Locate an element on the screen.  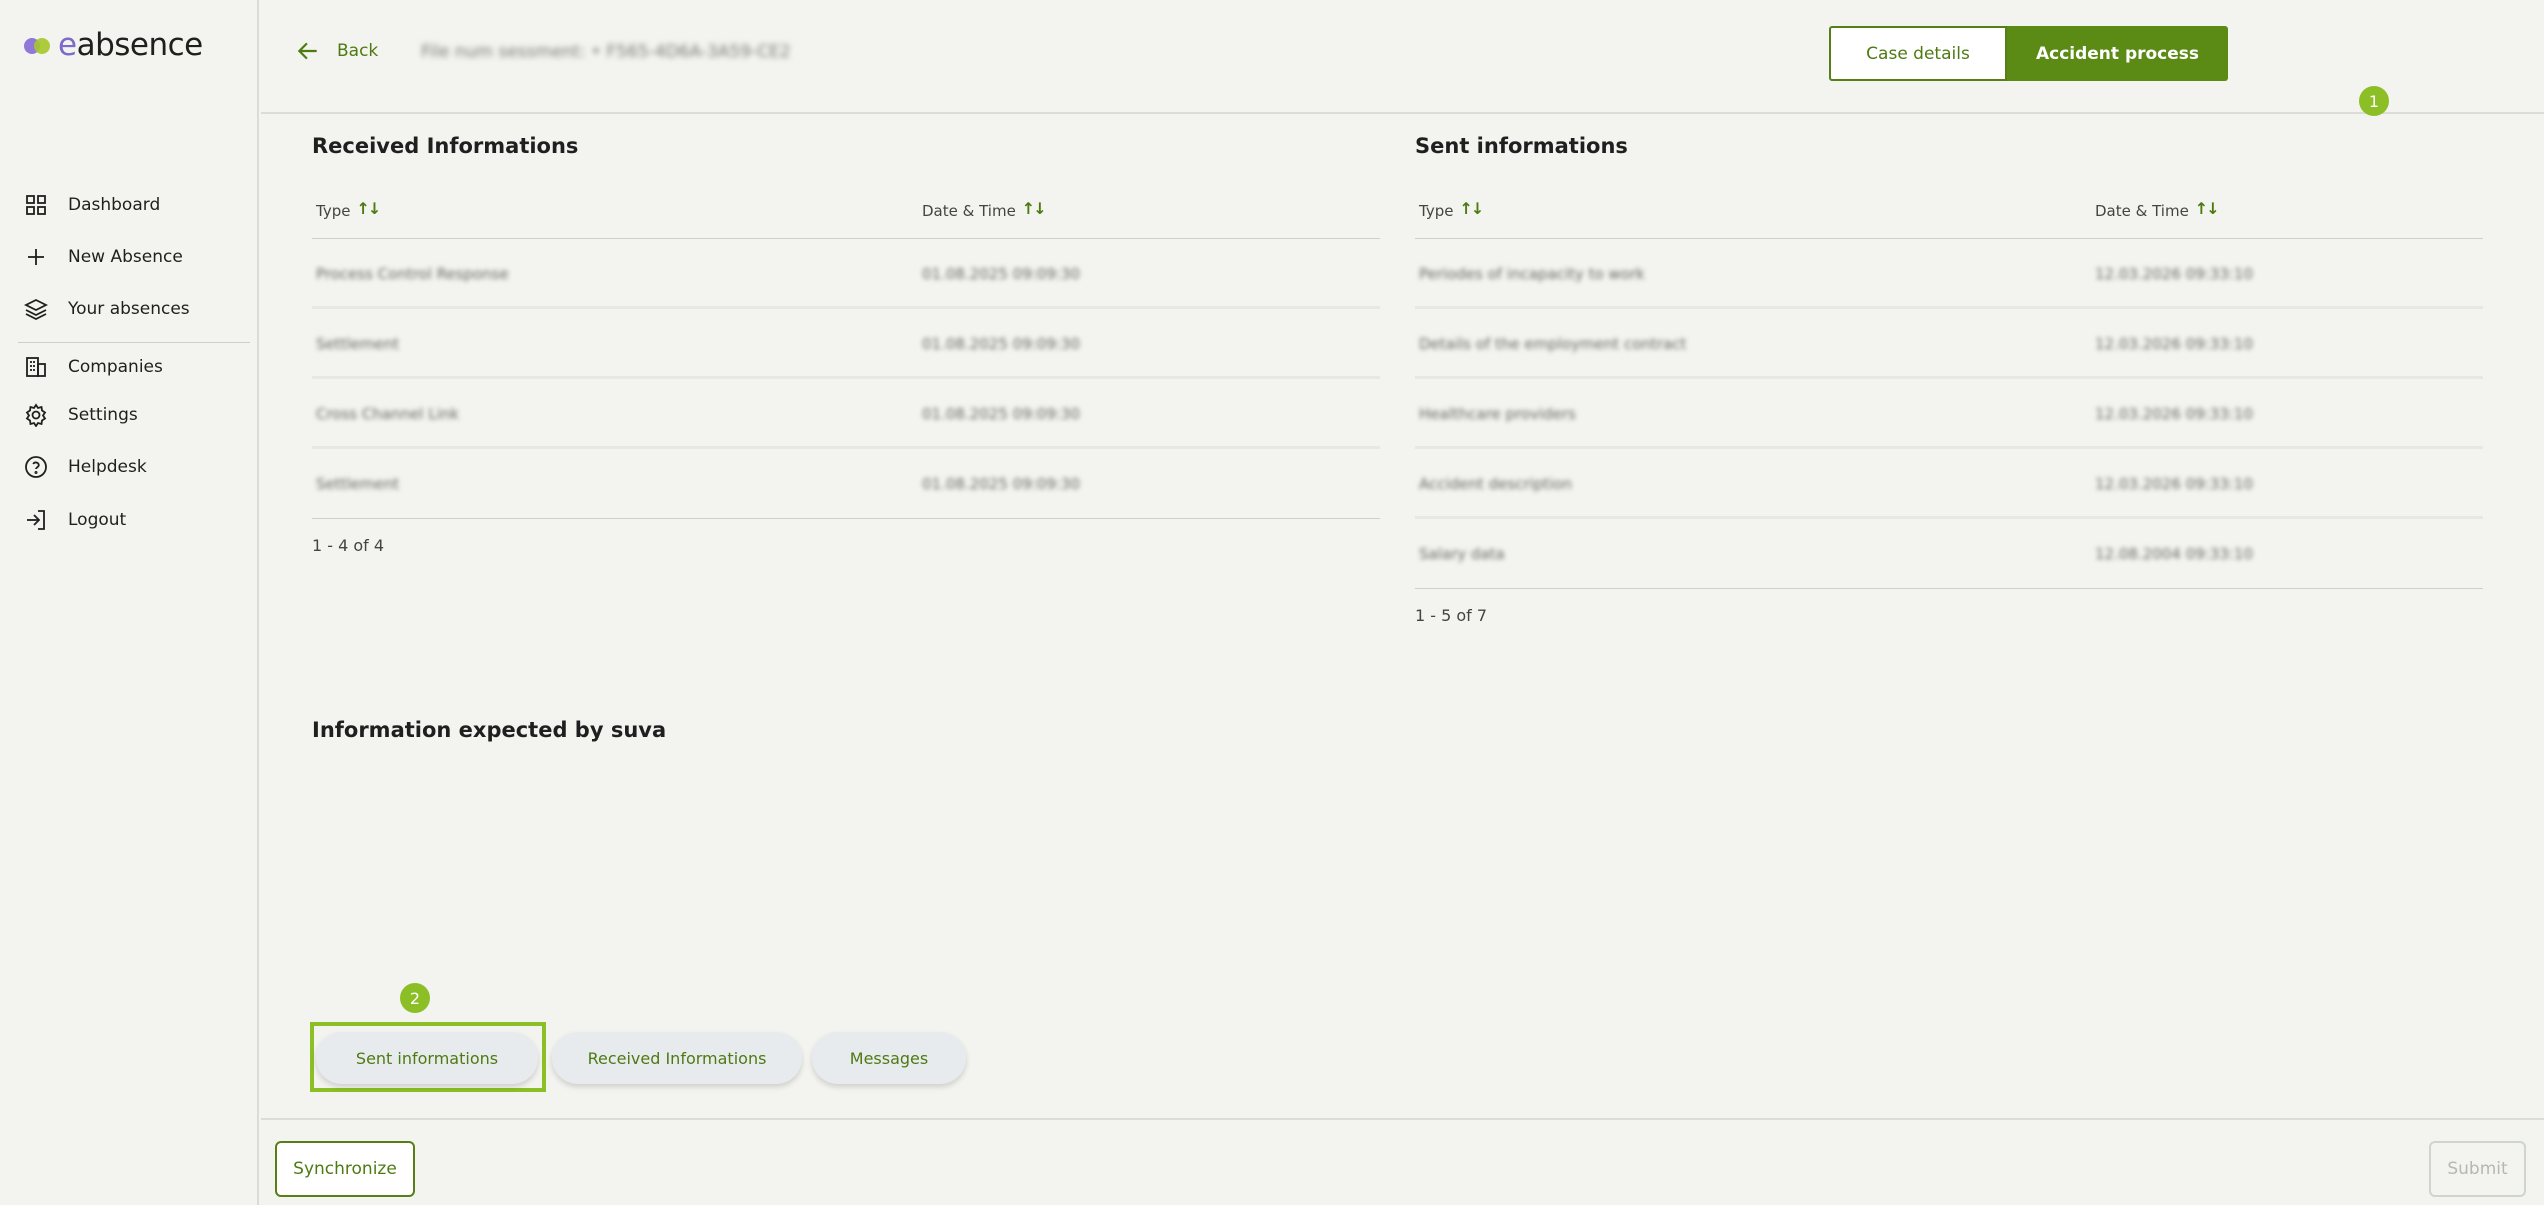
cell-type: Cross Channel Link is located at coordinates (387, 414).